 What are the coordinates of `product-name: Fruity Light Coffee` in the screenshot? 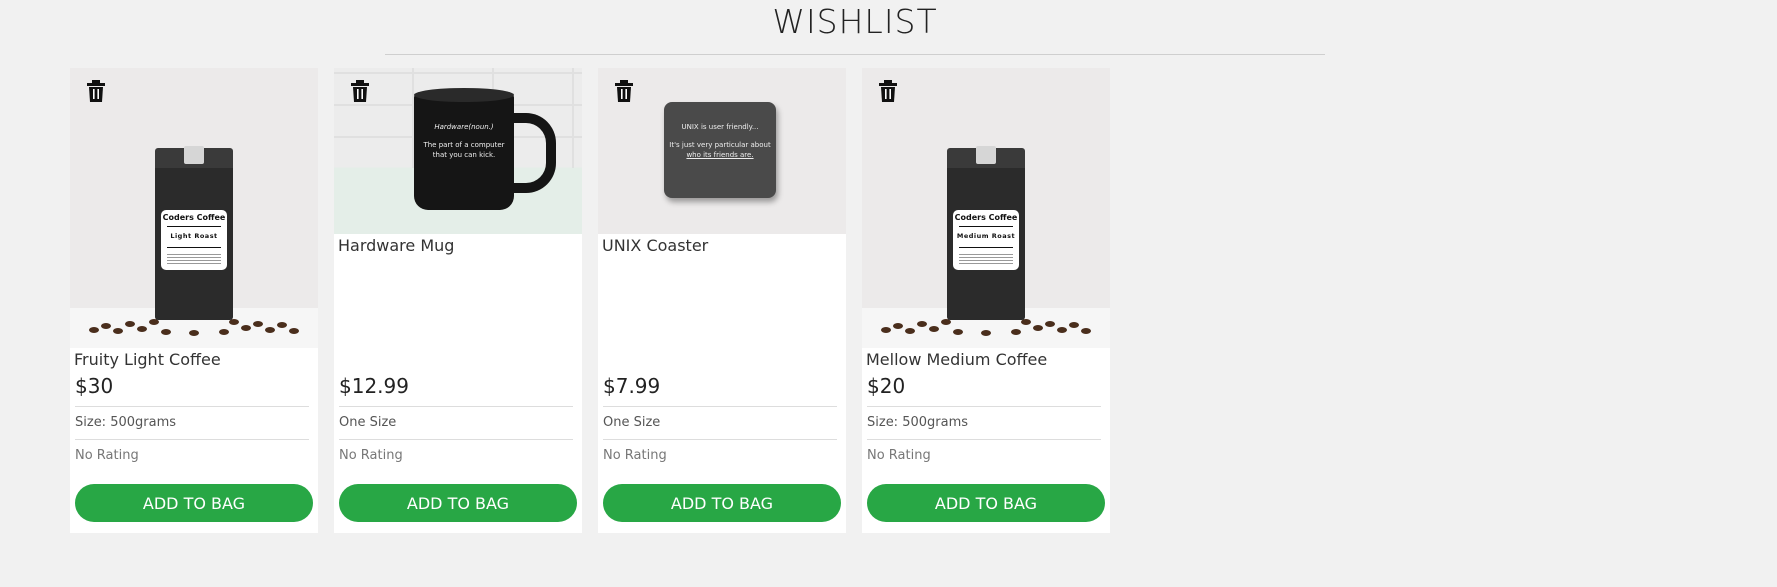 It's located at (147, 360).